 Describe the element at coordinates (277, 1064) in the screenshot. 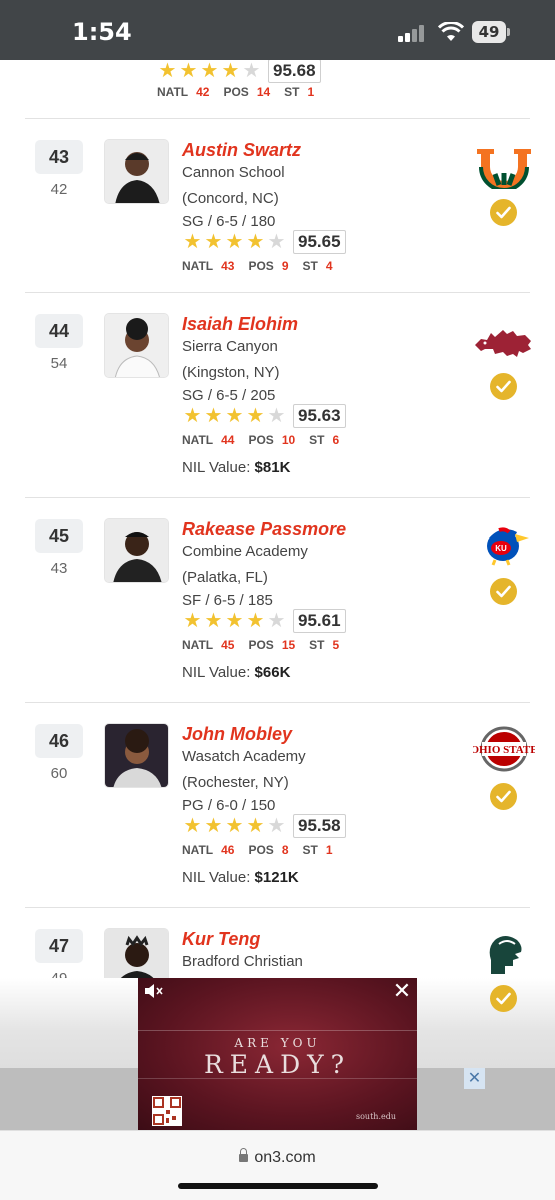

I see `ad-headline: READY?` at that location.